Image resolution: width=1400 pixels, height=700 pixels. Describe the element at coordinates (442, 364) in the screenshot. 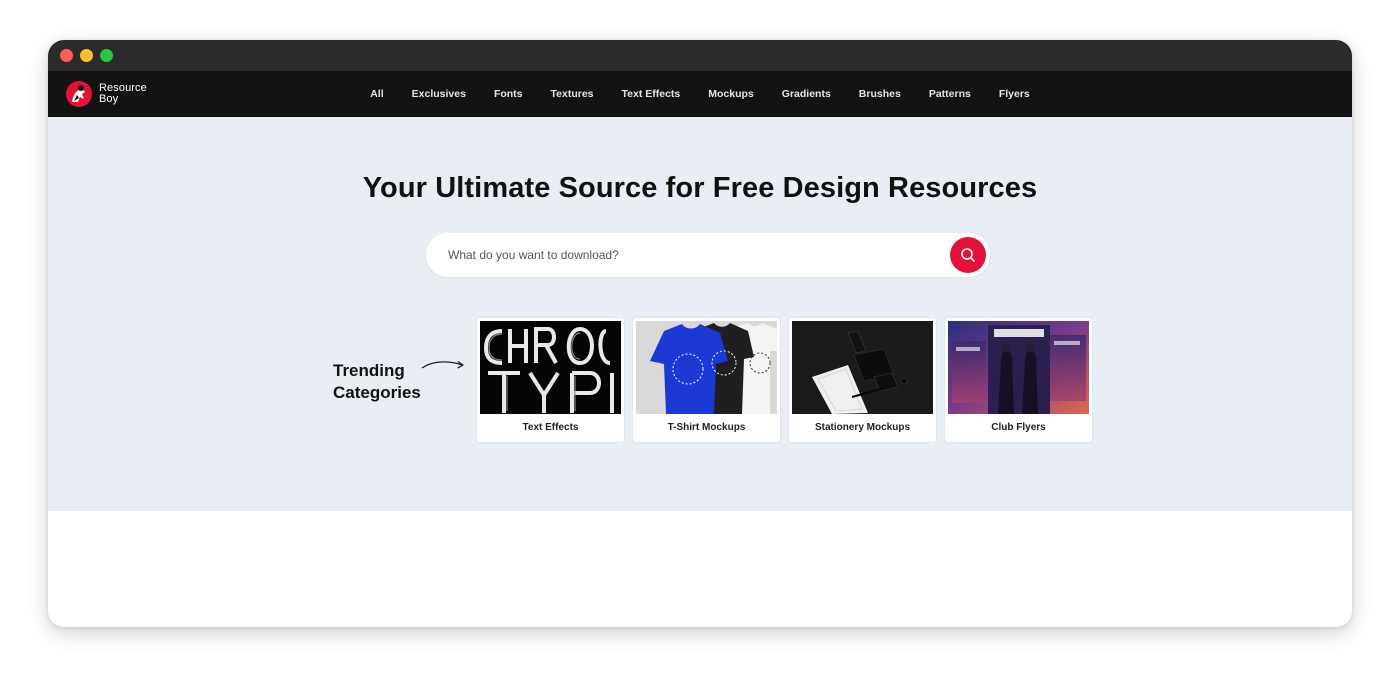

I see `curved-arrow-icon` at that location.